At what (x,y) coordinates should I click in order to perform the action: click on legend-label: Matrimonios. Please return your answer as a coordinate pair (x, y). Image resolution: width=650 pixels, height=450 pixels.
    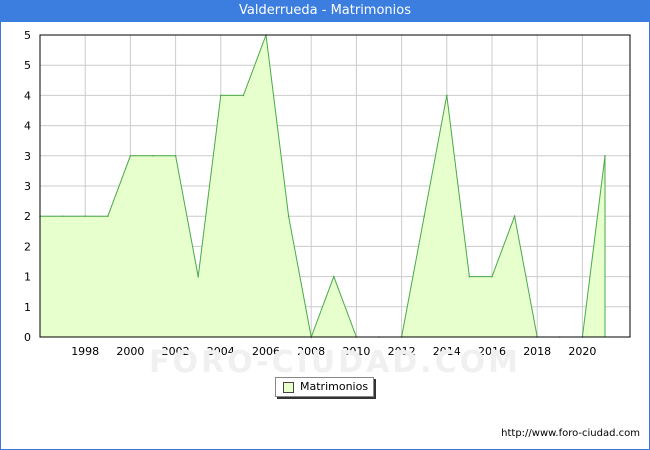
    Looking at the image, I should click on (334, 386).